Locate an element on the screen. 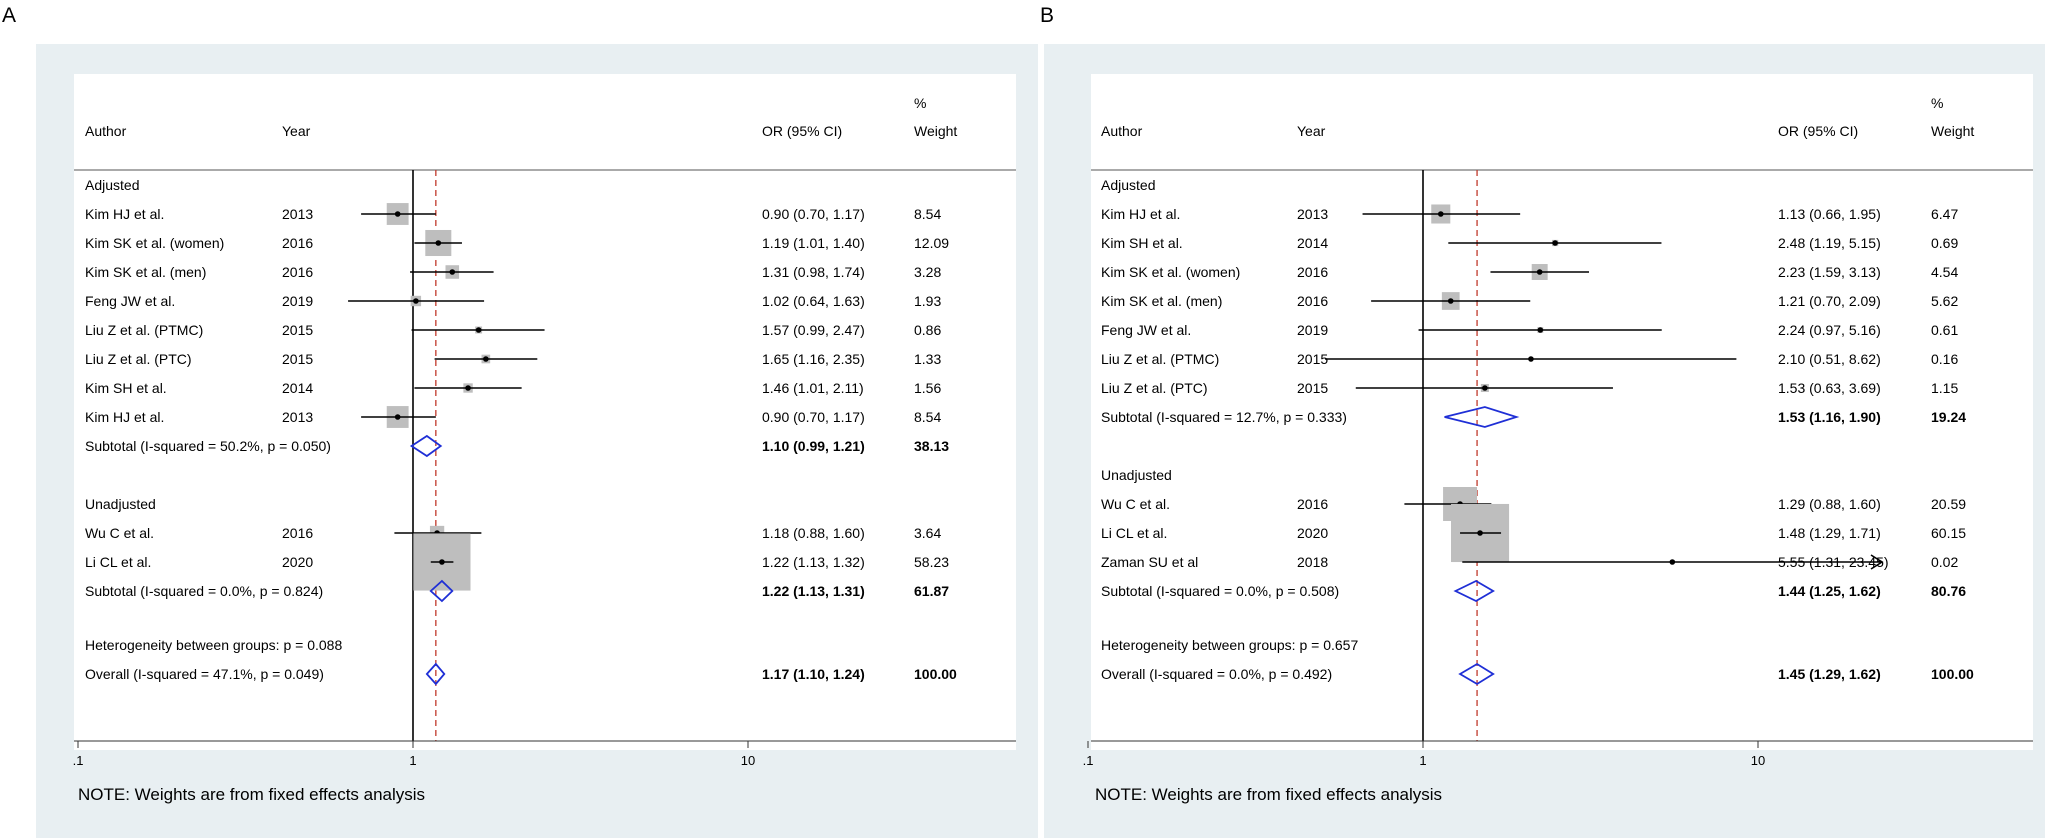  subtotal-weight: 38.13 is located at coordinates (931, 446).